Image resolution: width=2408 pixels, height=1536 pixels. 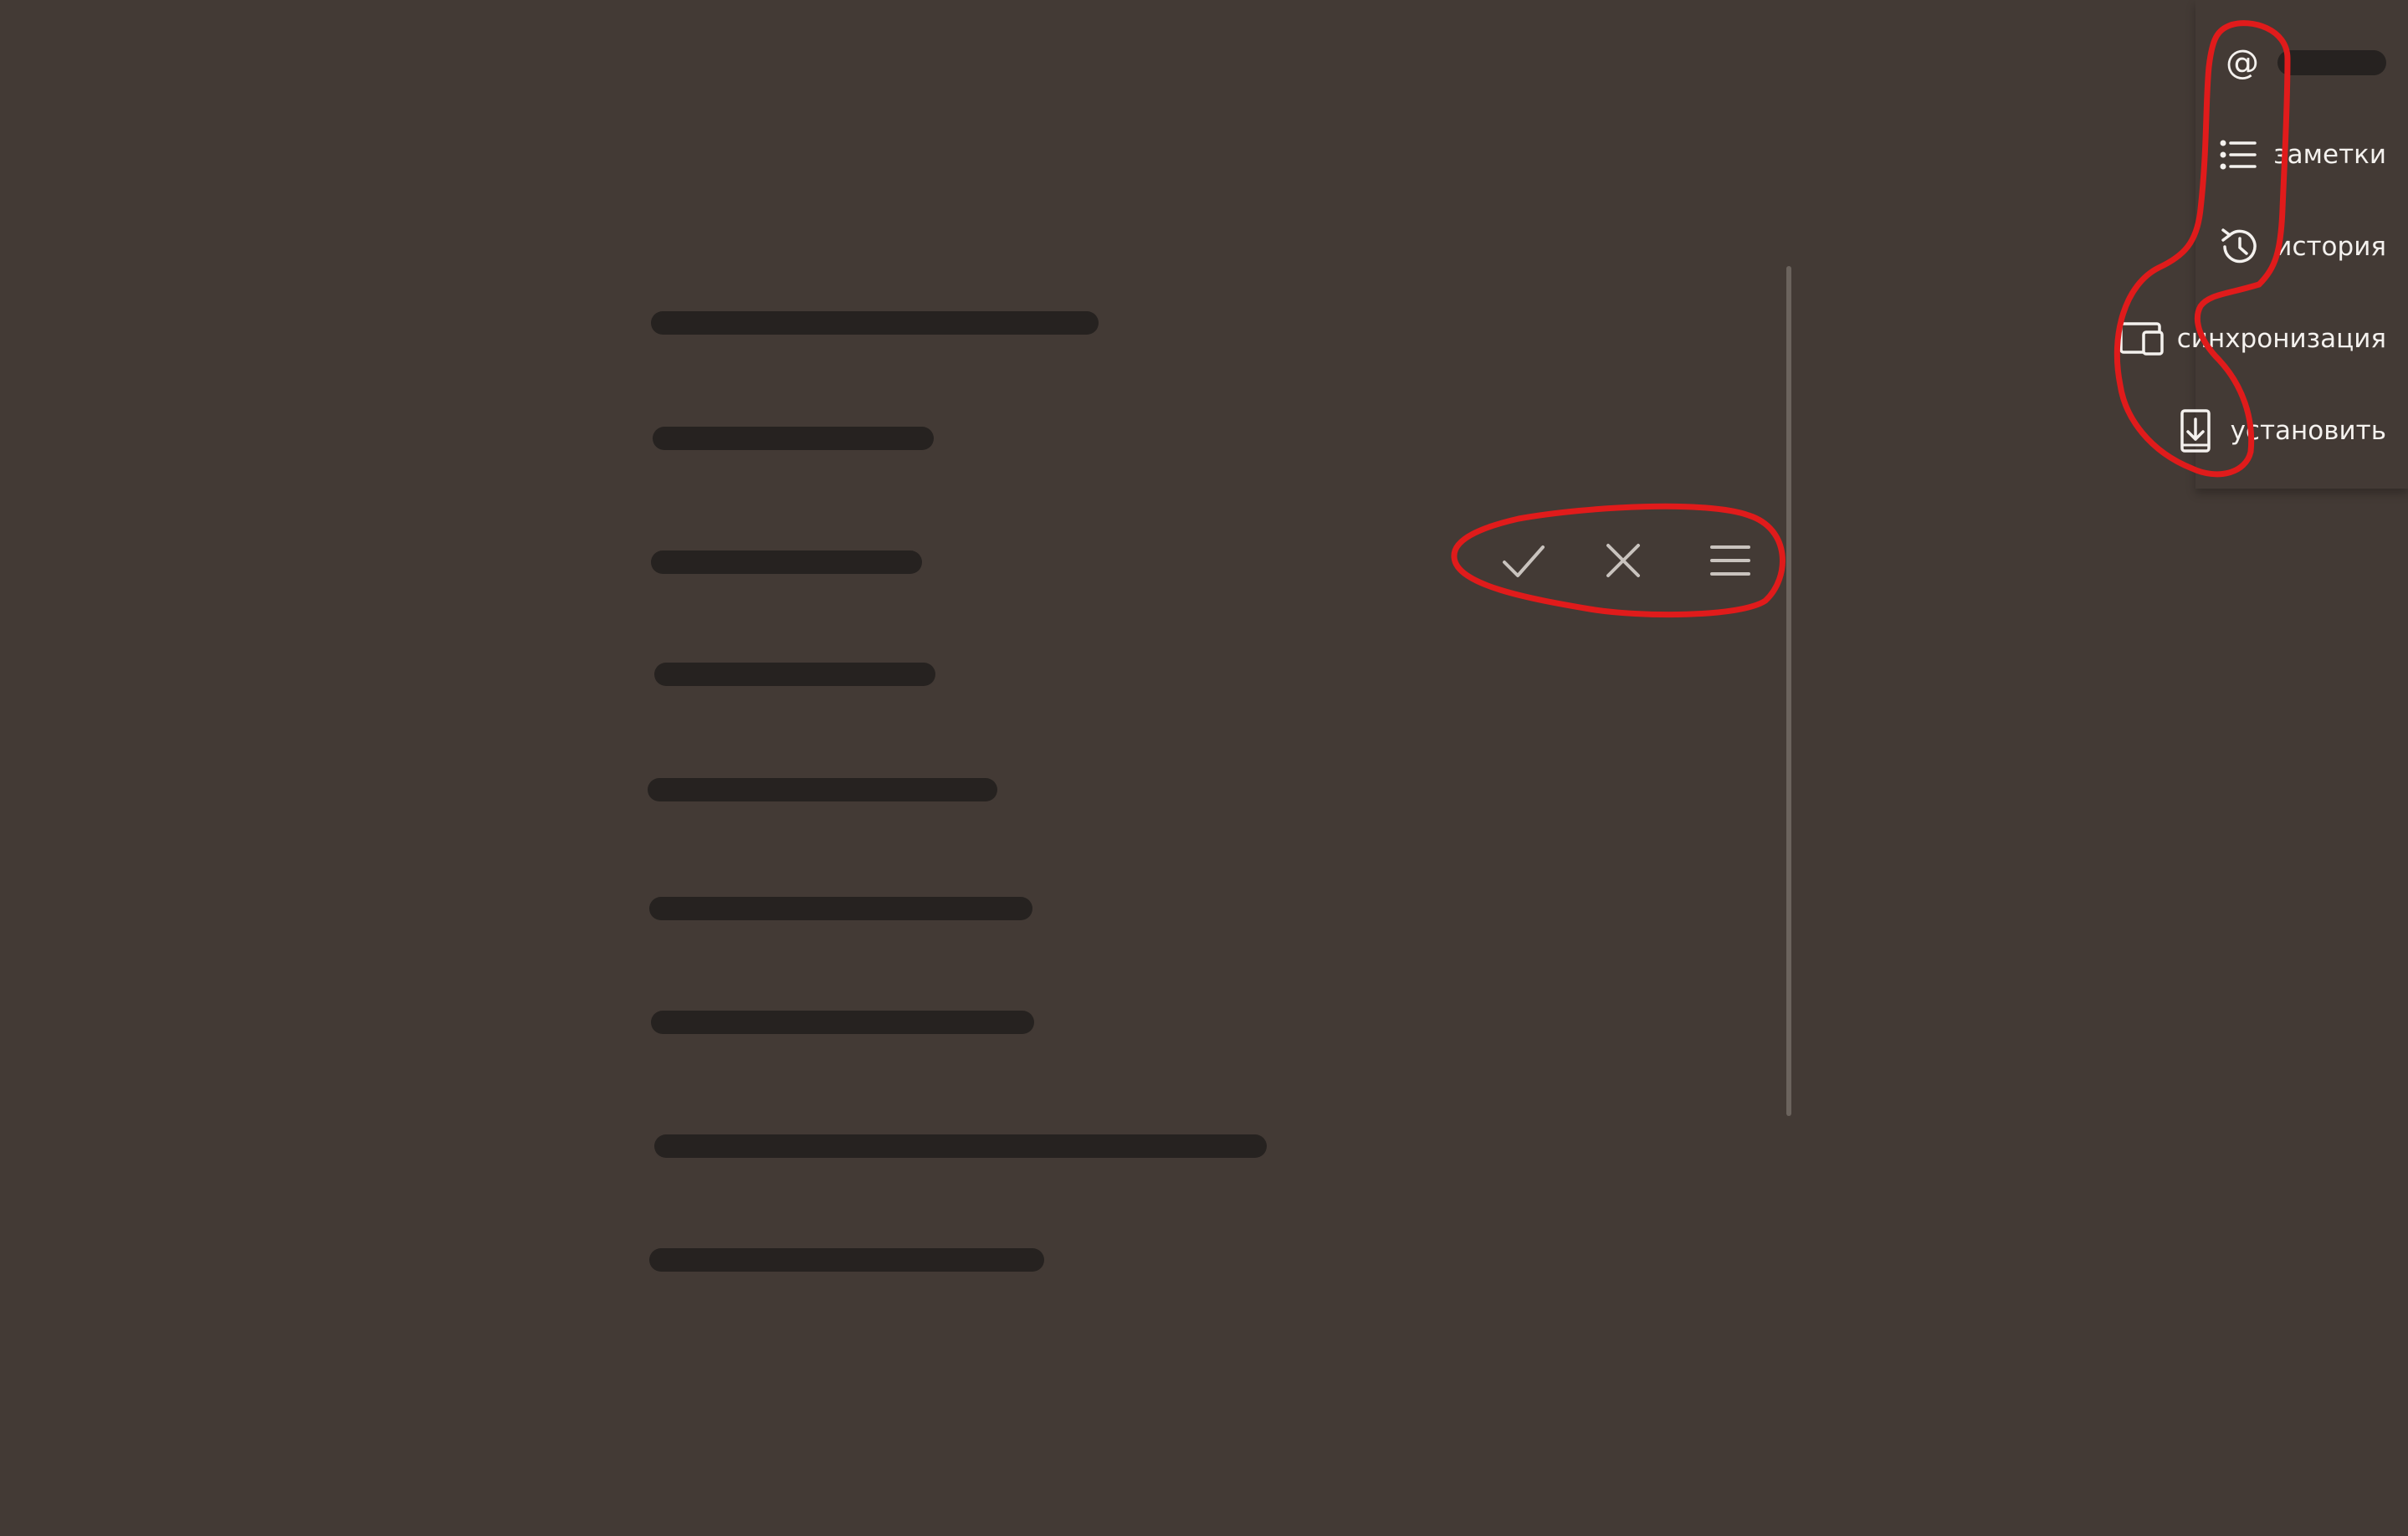 I want to click on confirm-button, so click(x=1523, y=560).